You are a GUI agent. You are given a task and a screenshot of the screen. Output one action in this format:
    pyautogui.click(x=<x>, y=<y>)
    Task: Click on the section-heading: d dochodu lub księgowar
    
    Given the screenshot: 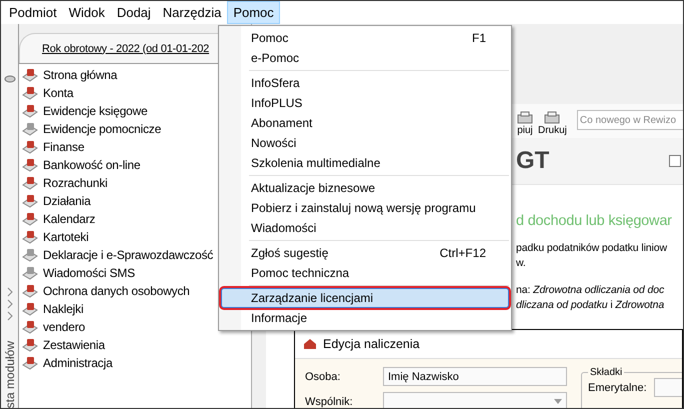 What is the action you would take?
    pyautogui.click(x=594, y=221)
    